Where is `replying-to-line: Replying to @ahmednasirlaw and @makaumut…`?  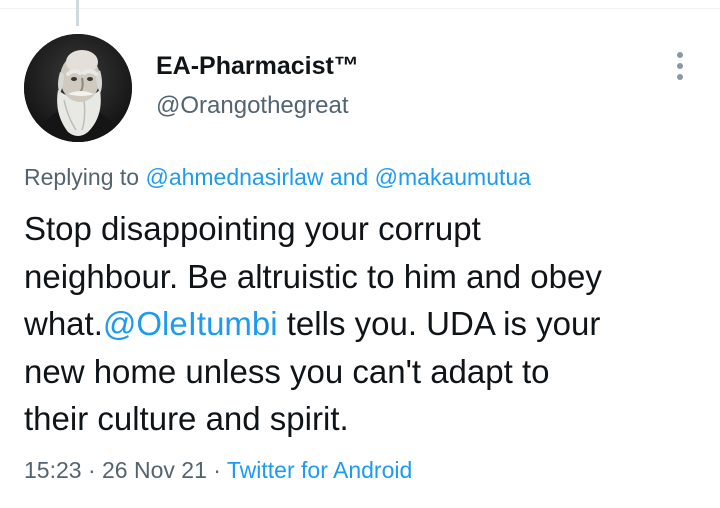
replying-to-line: Replying to @ahmednasirlaw and @makaumut… is located at coordinates (277, 177).